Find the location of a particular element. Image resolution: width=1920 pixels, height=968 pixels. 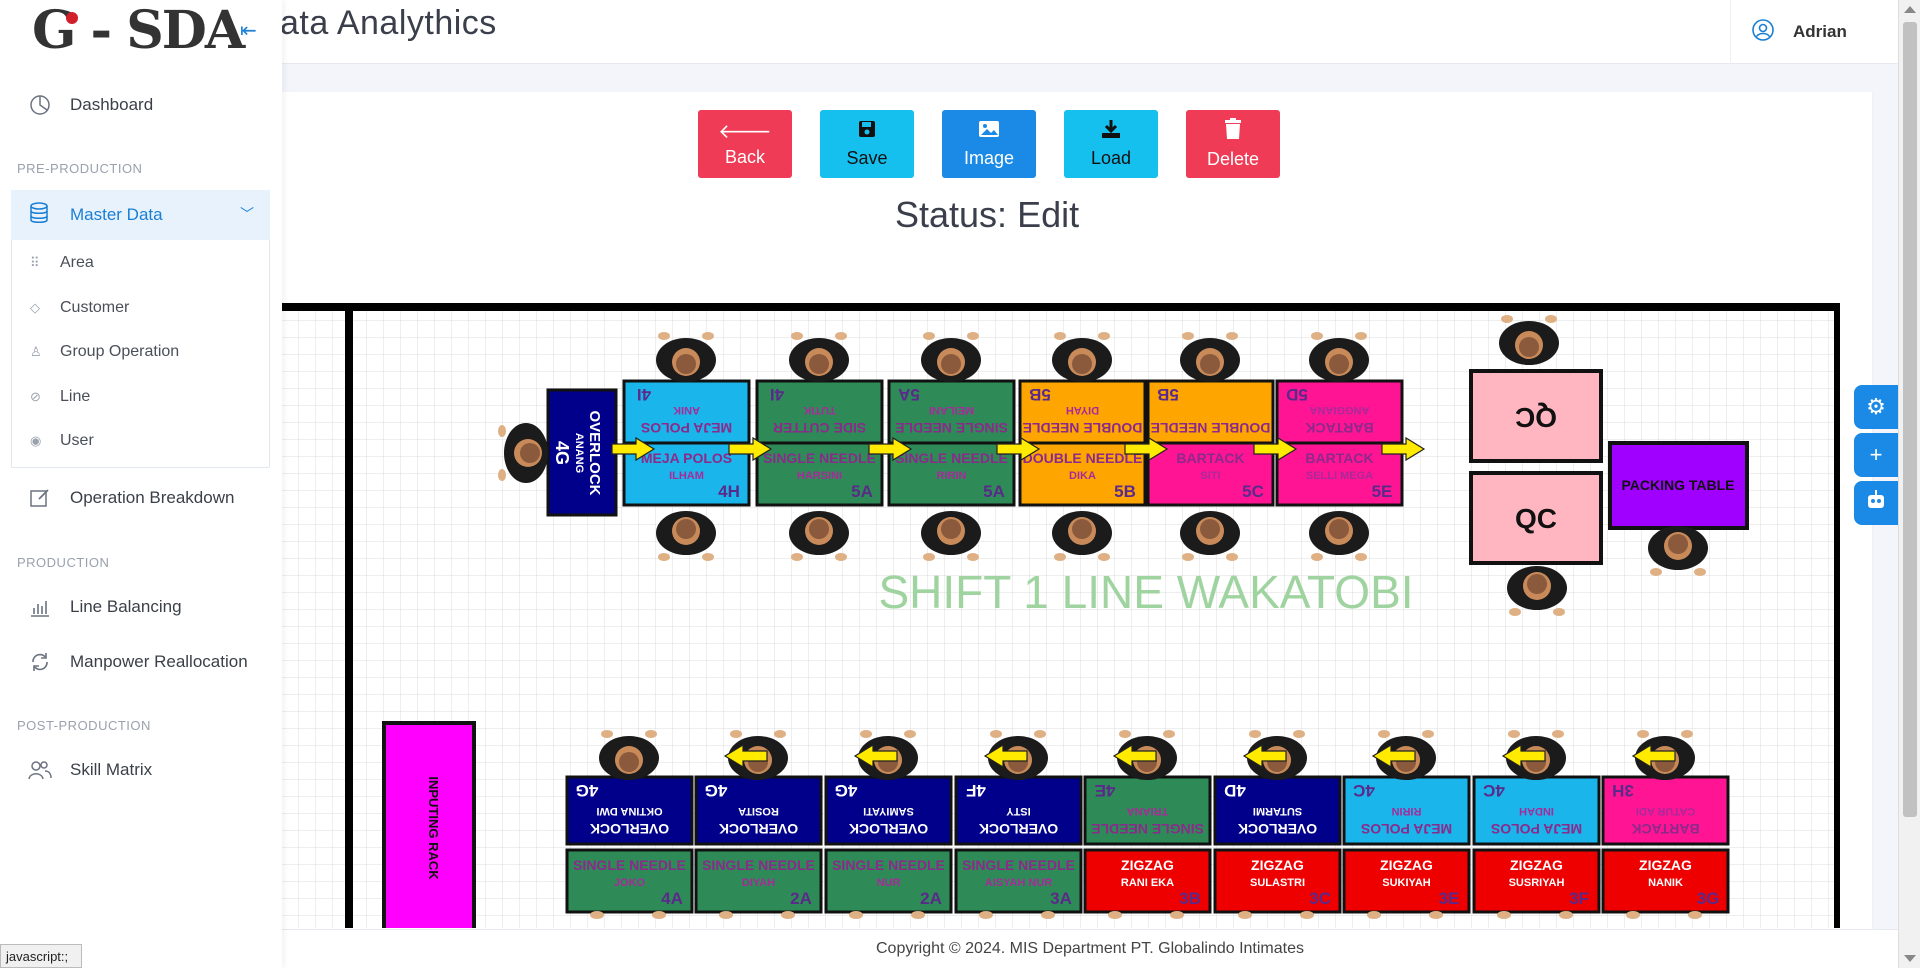

wall-left is located at coordinates (349, 619).